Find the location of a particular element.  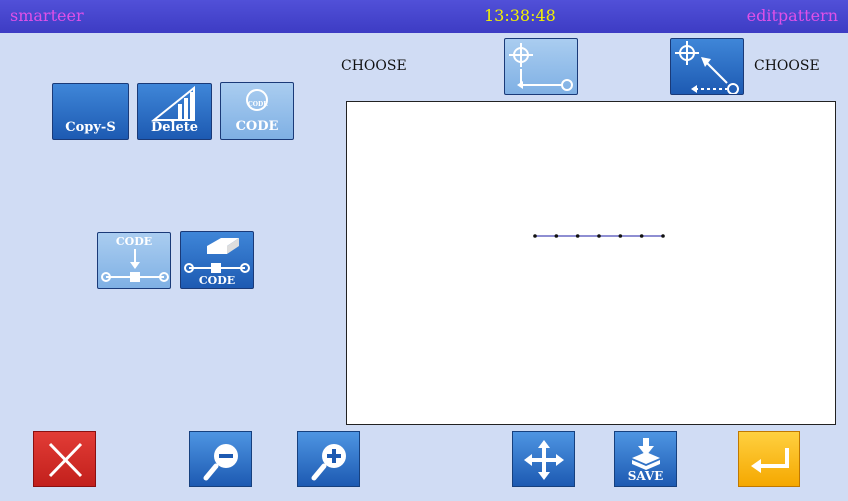

save-label: SAVE is located at coordinates (645, 476).